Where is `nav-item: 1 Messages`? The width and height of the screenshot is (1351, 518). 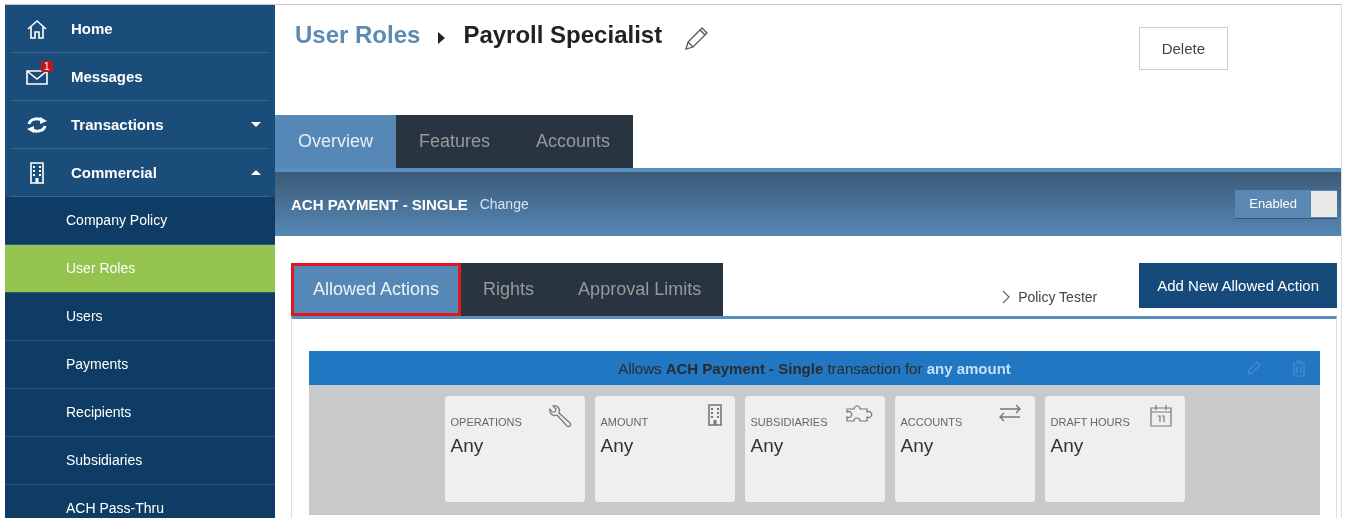
nav-item: 1 Messages is located at coordinates (140, 77).